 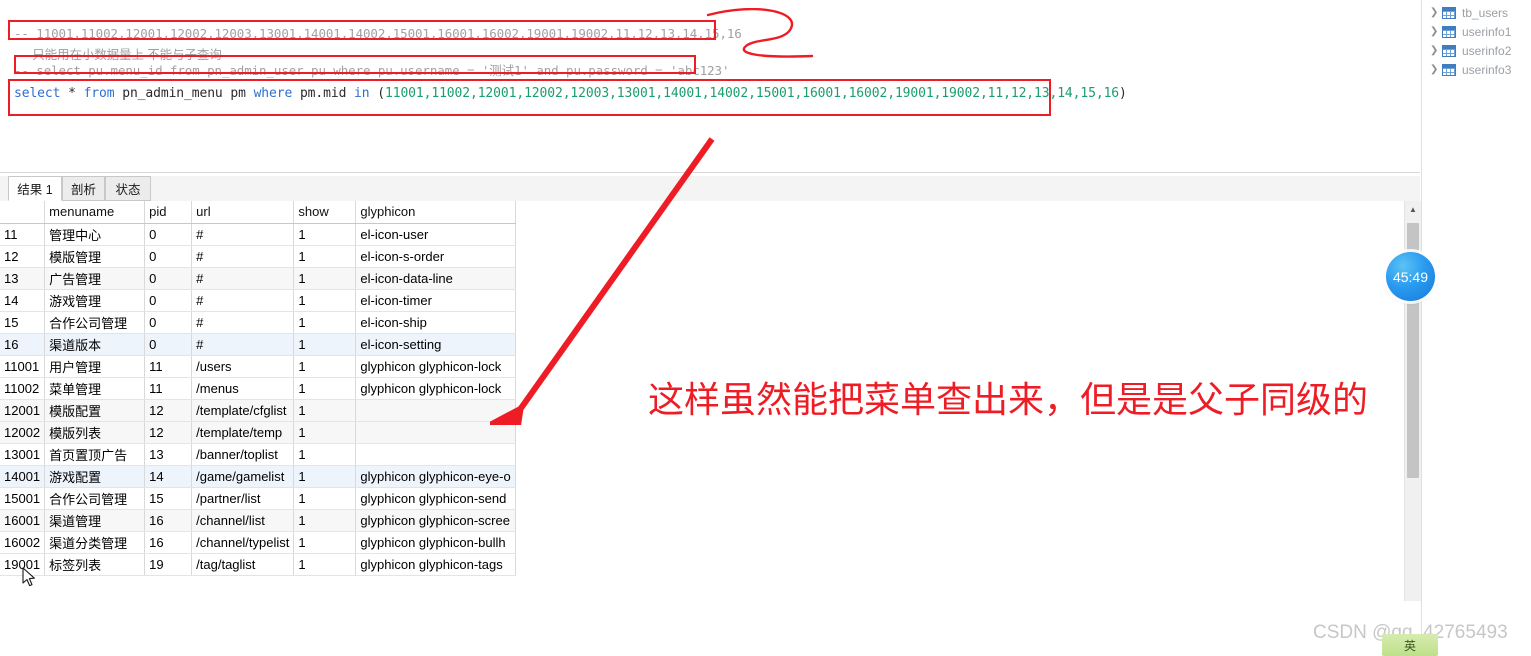 I want to click on column-header-show: show, so click(x=325, y=212).